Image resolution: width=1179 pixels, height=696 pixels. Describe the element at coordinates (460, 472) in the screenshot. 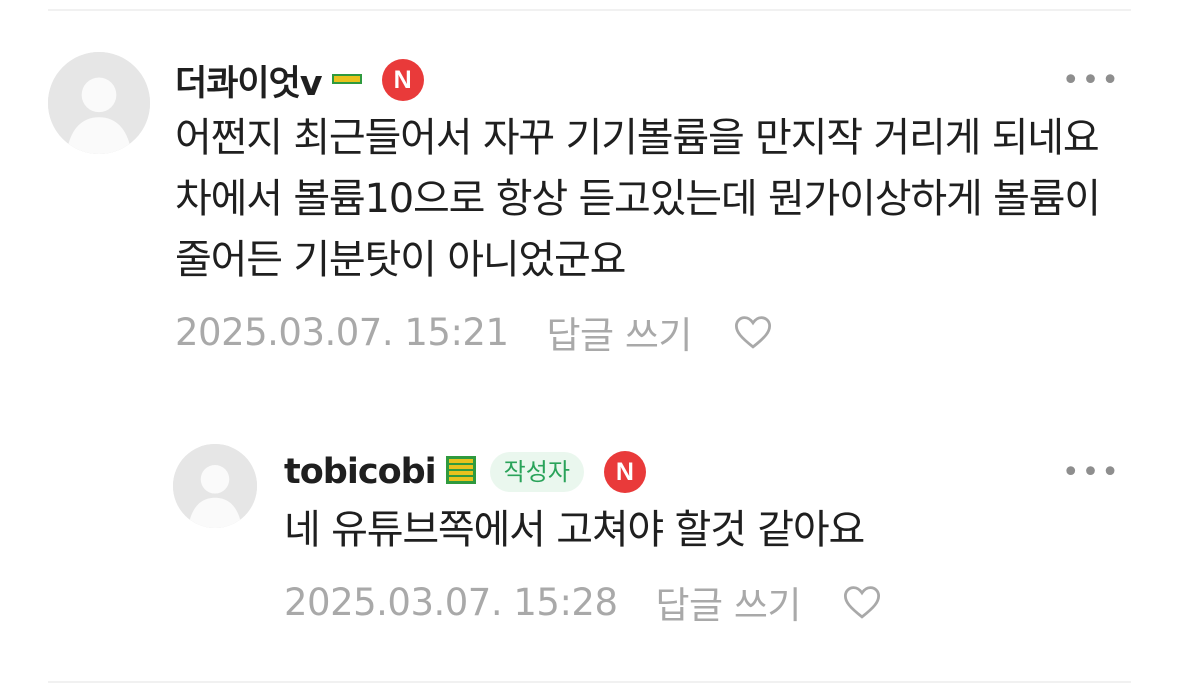

I see `level-stack-icon` at that location.